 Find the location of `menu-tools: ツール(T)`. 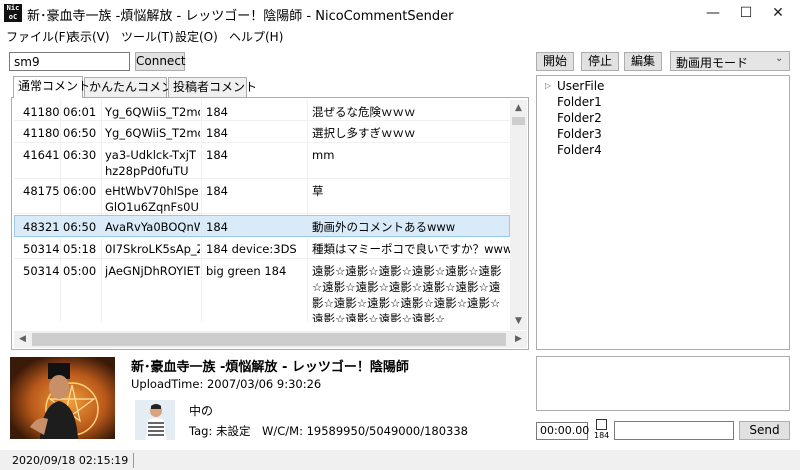

menu-tools: ツール(T) is located at coordinates (147, 36).